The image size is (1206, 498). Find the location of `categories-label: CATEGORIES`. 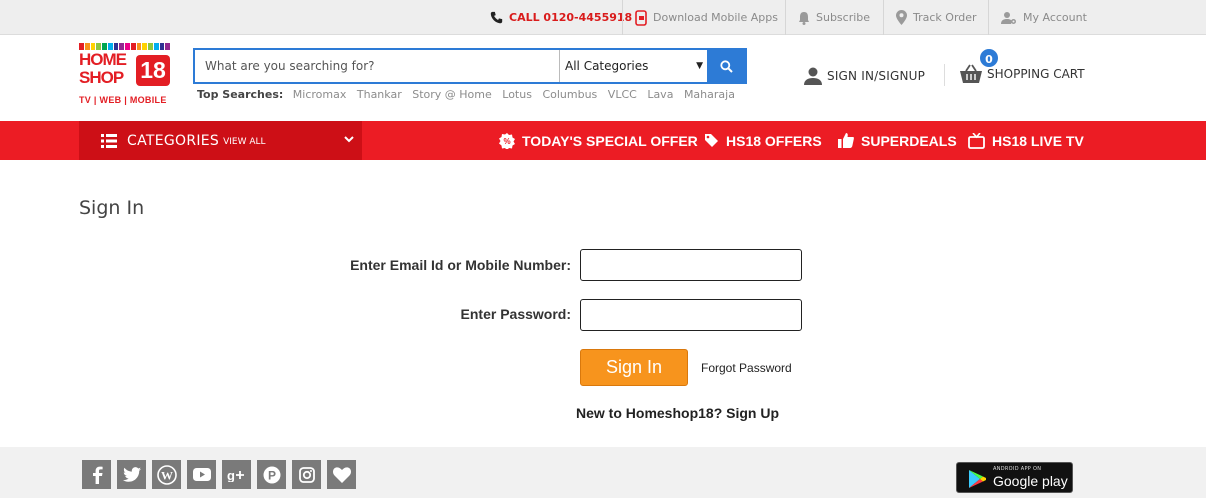

categories-label: CATEGORIES is located at coordinates (173, 140).